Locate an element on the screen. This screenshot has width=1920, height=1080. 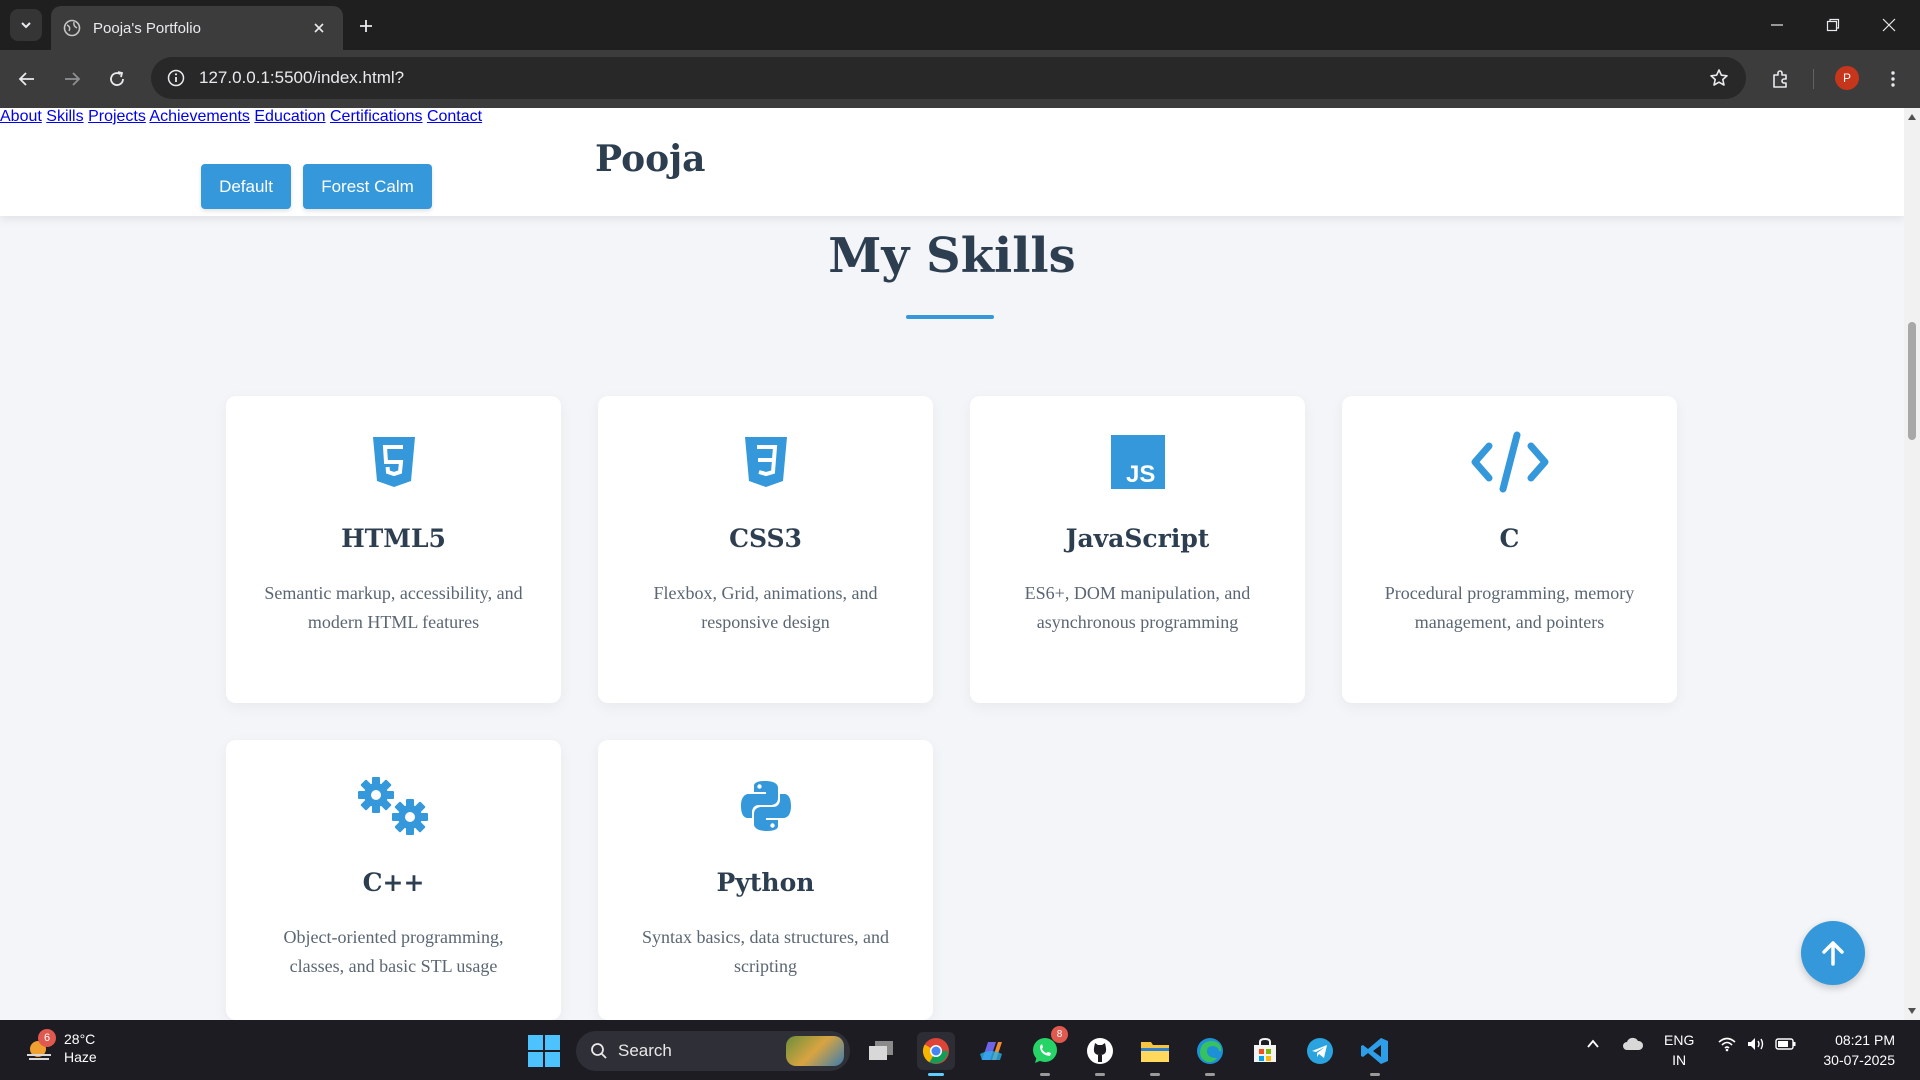
taskbar-search: Search is located at coordinates (713, 1051).